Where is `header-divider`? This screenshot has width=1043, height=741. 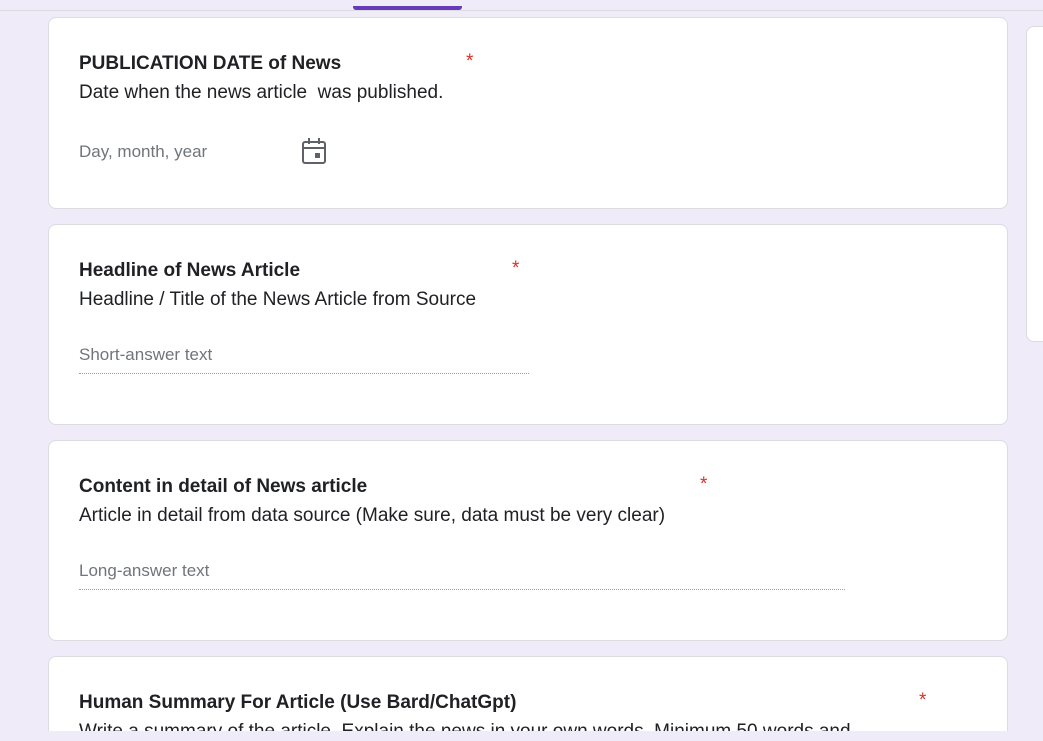
header-divider is located at coordinates (521, 10).